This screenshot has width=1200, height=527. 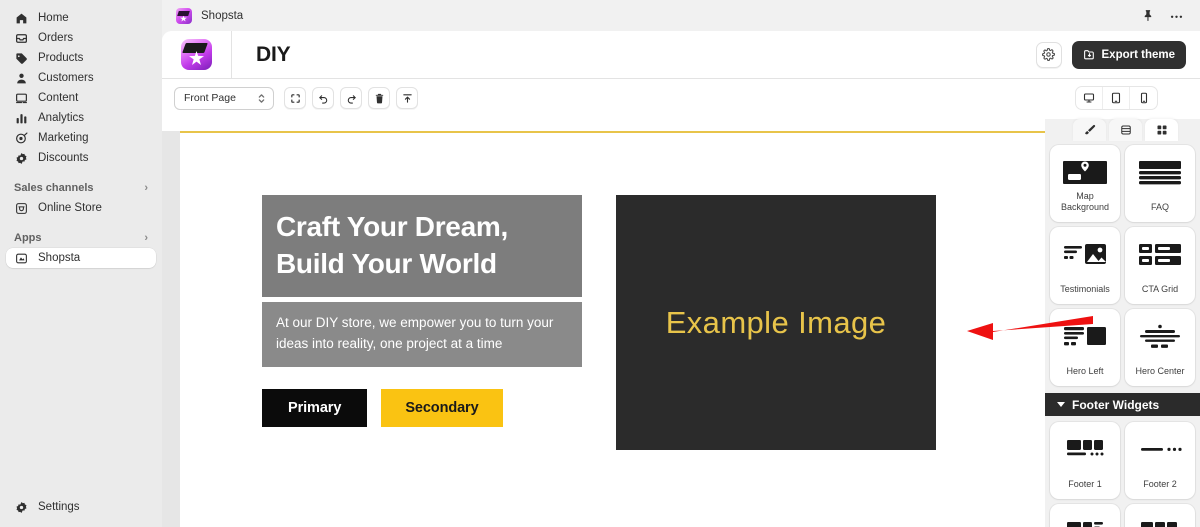 I want to click on sidebar-group-label: Apps, so click(x=28, y=238).